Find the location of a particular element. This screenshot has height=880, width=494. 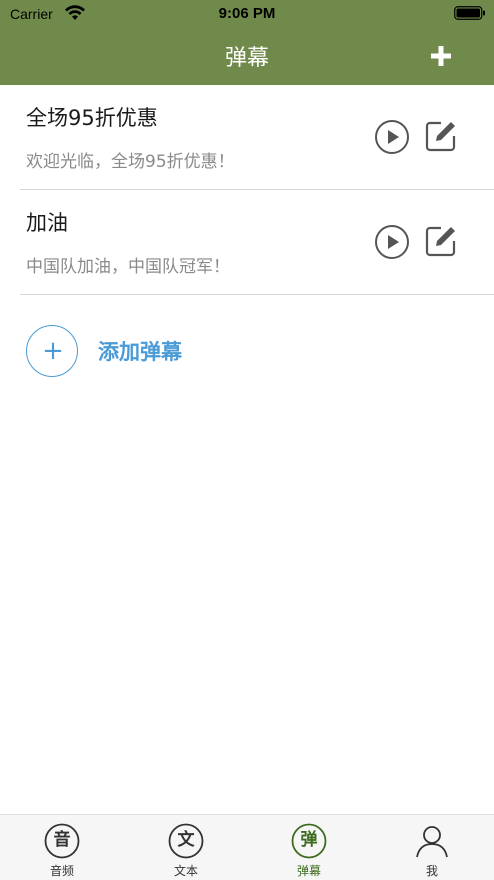

add-danmaku-button: + 添加弹幕 is located at coordinates (176, 351).